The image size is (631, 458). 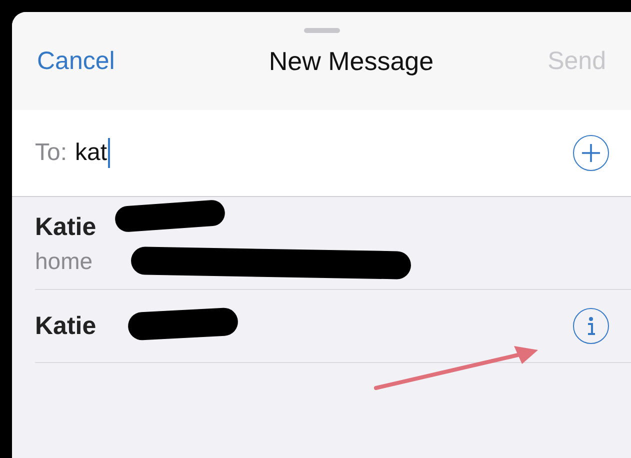 I want to click on info-button, so click(x=591, y=326).